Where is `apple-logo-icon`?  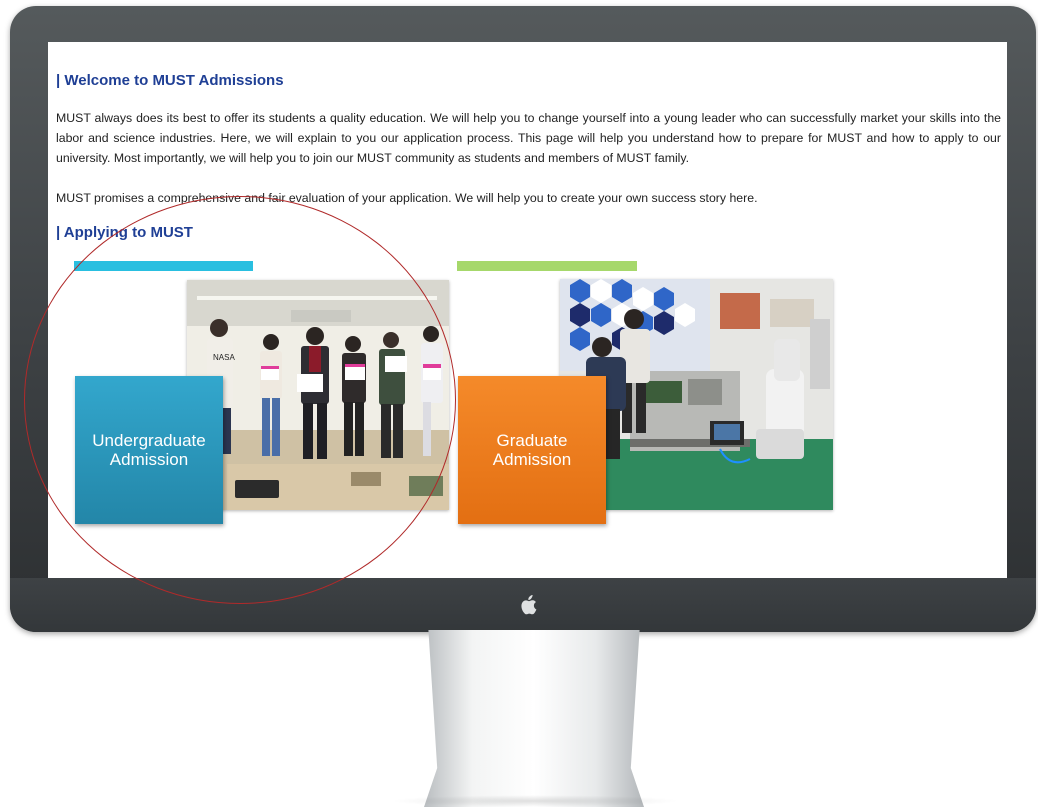 apple-logo-icon is located at coordinates (528, 605).